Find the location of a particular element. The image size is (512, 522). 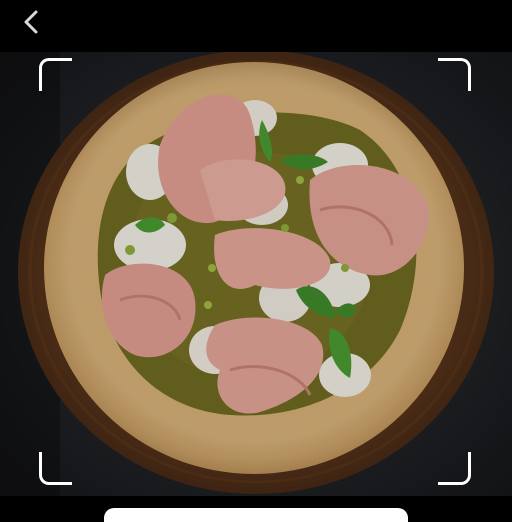

scan-frame-corner-bottom-right is located at coordinates (454, 468).